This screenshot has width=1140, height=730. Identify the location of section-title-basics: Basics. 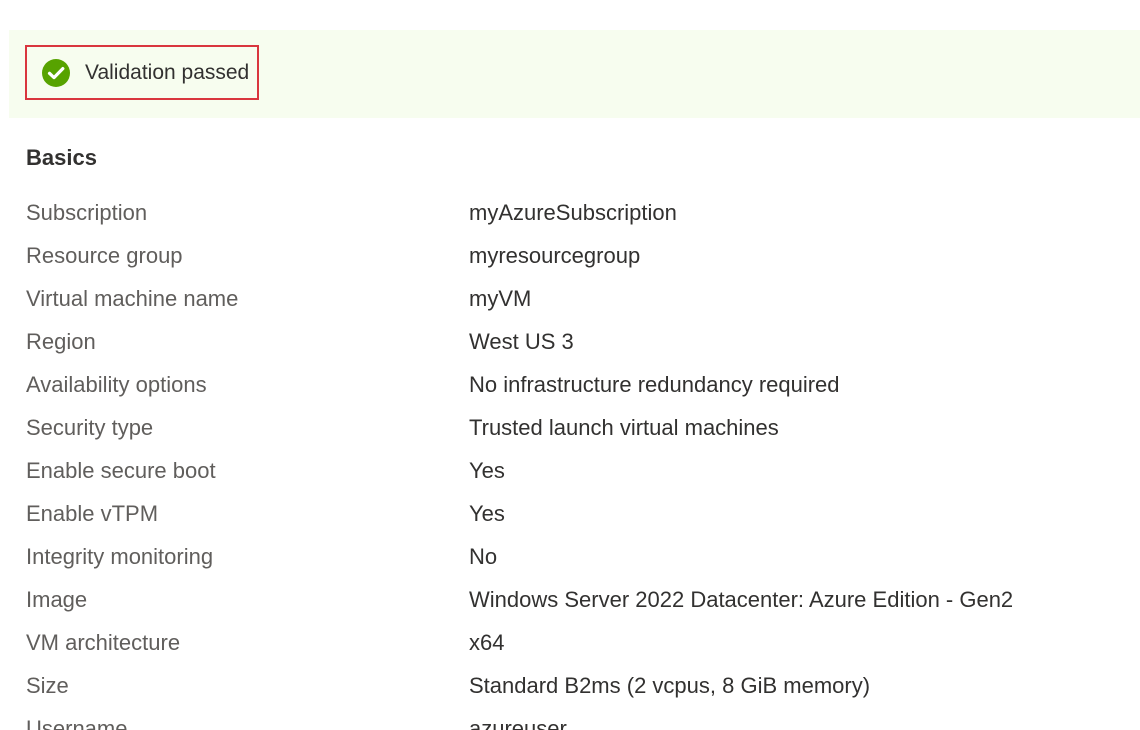
(61, 157).